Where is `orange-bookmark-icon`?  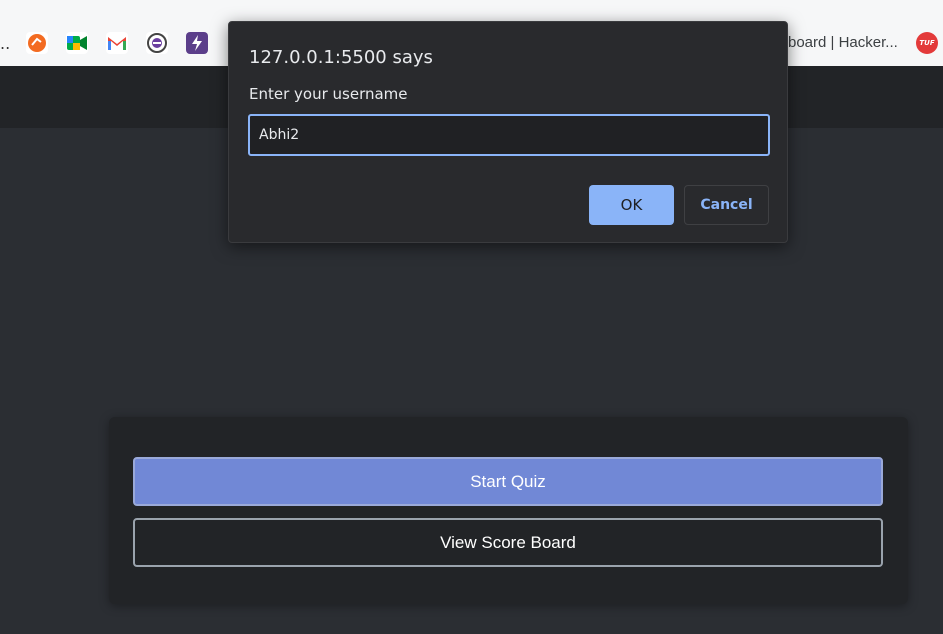 orange-bookmark-icon is located at coordinates (37, 43).